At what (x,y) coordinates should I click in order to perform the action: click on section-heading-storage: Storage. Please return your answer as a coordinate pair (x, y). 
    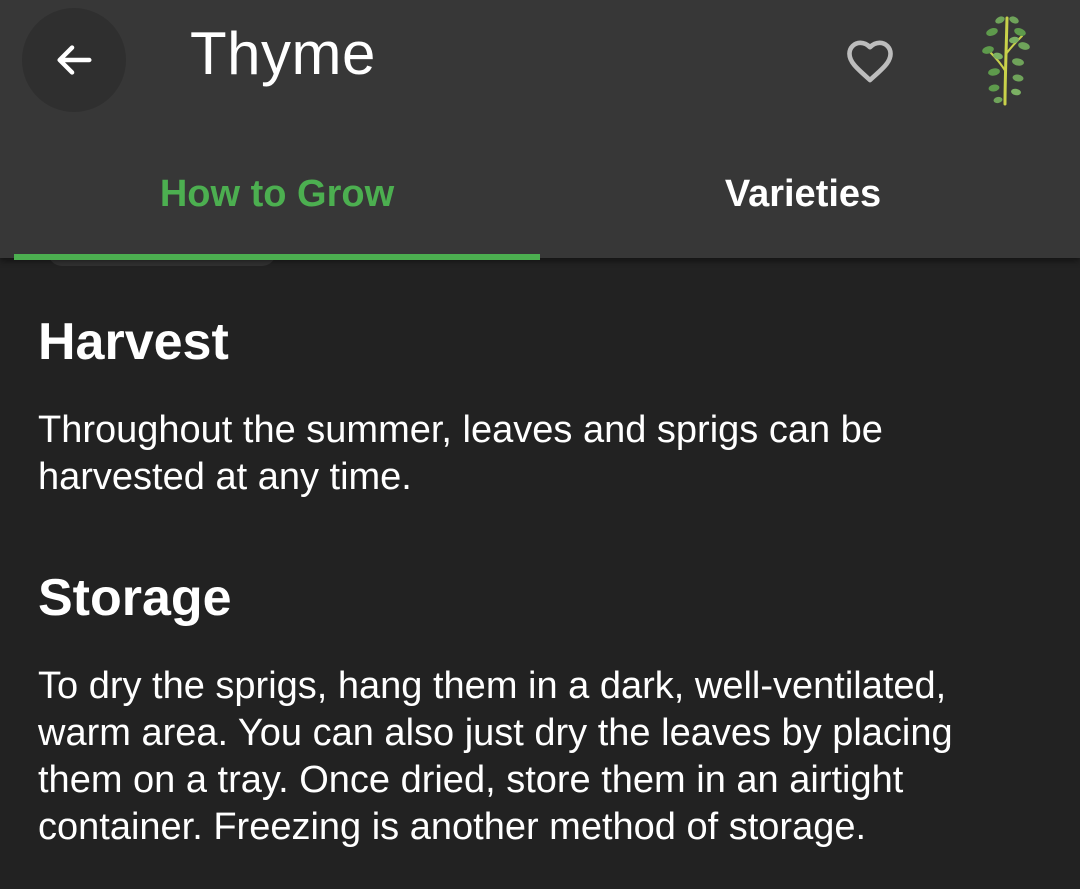
    Looking at the image, I should click on (135, 598).